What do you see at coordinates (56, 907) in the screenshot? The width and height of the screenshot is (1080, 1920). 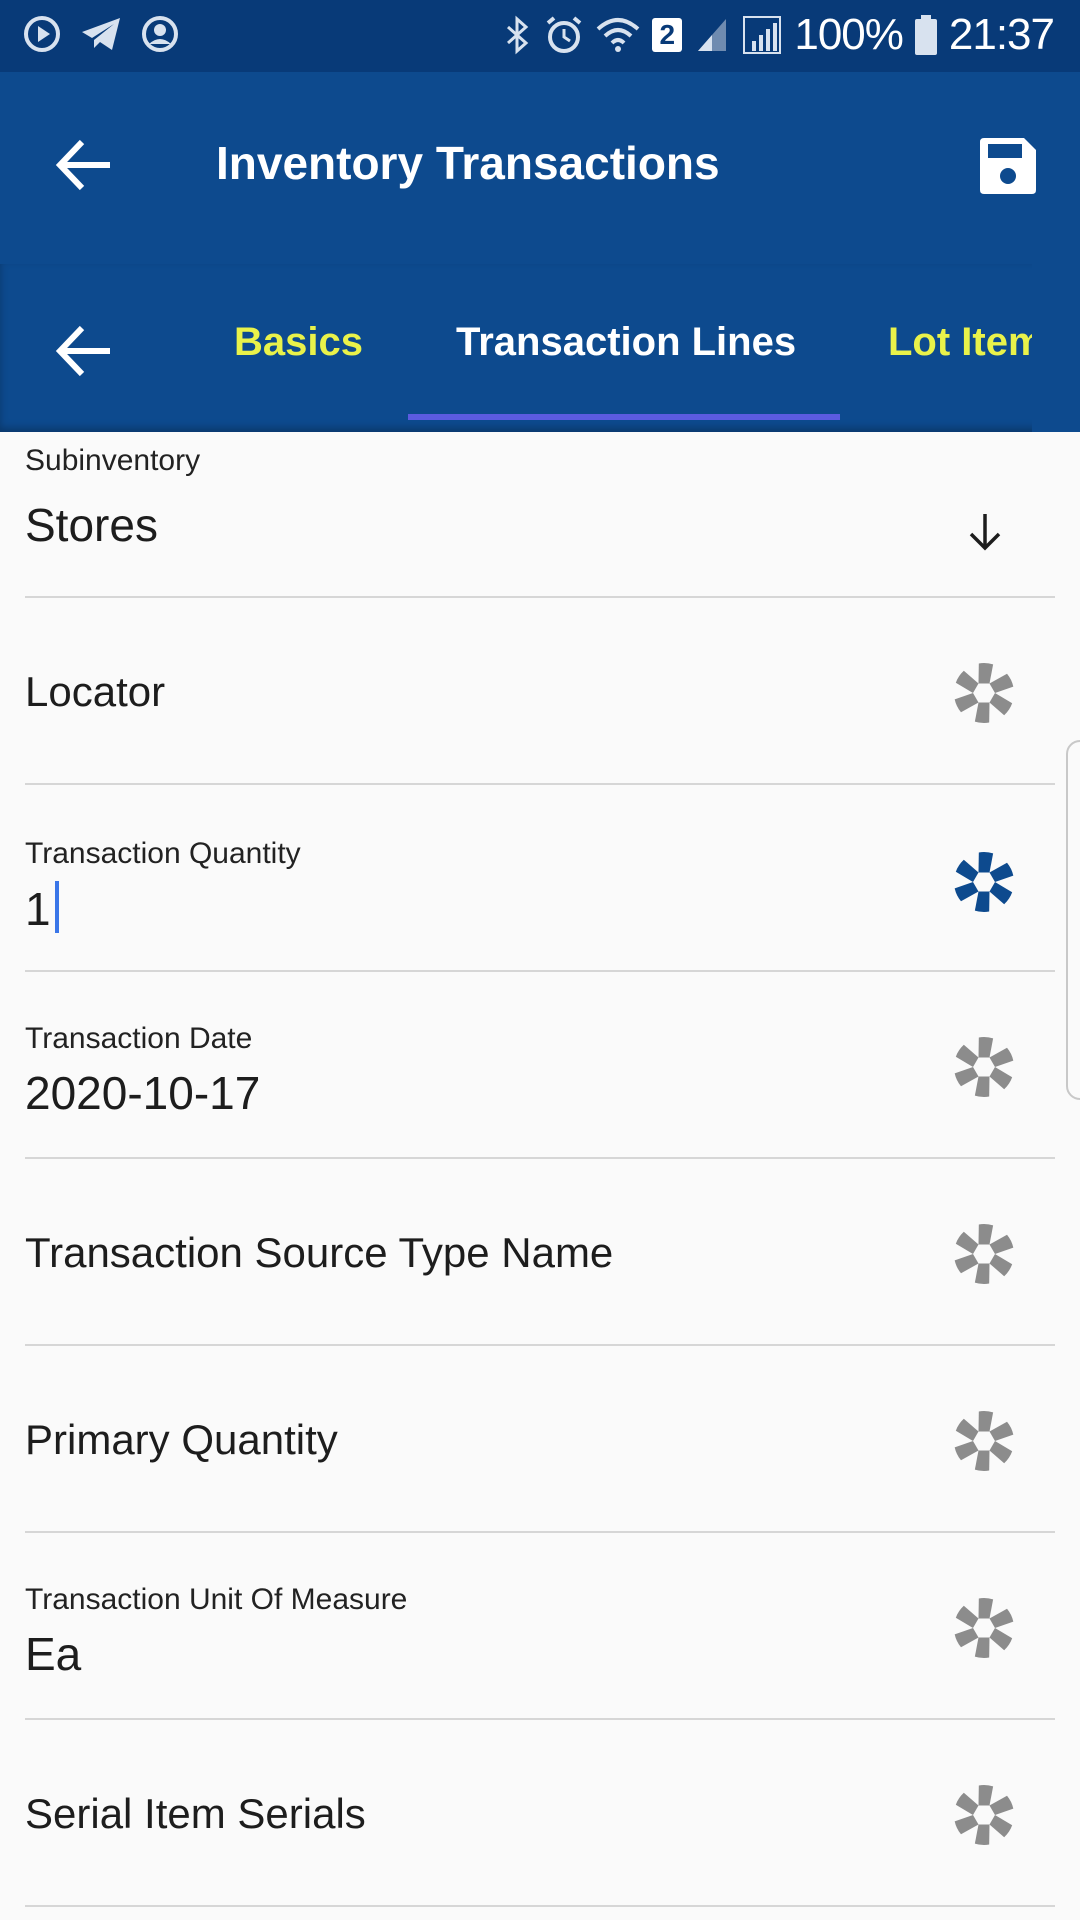 I see `text-cursor` at bounding box center [56, 907].